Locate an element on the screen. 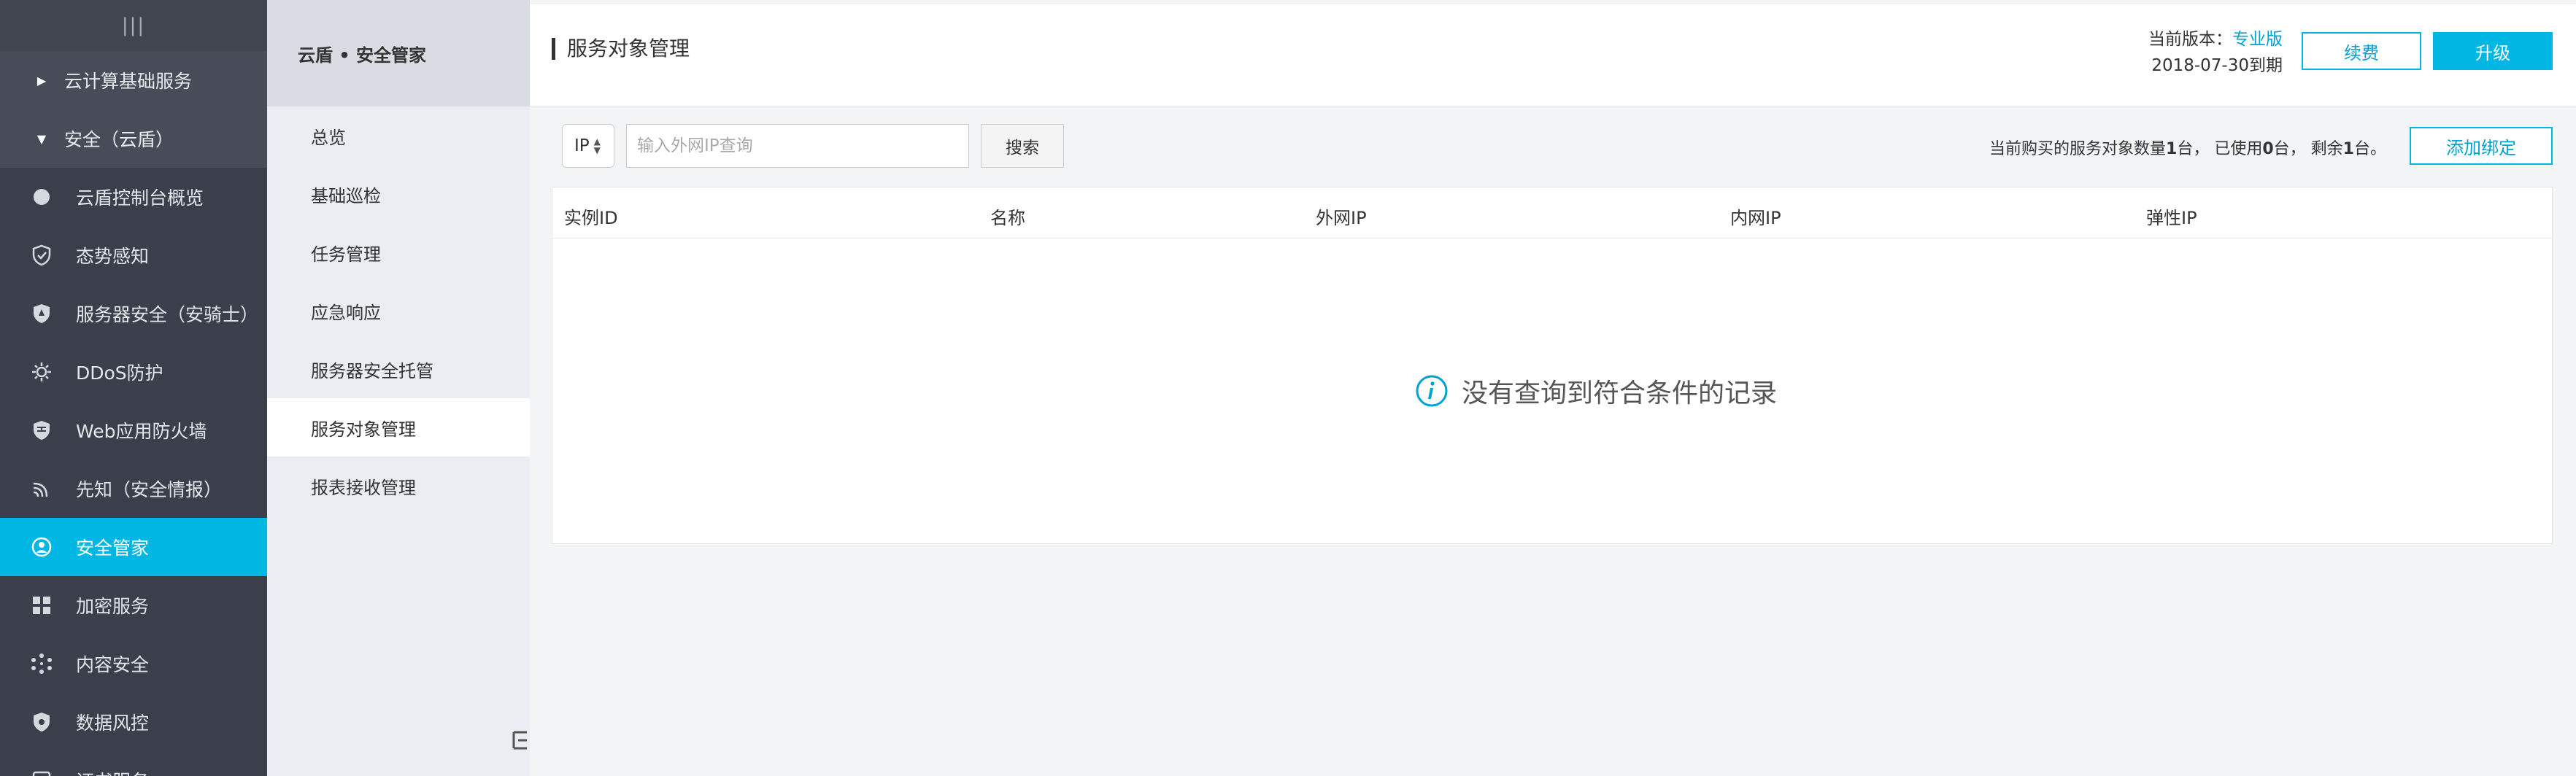 The image size is (2576, 776). sidebar-item-label: 数据风控 is located at coordinates (113, 724).